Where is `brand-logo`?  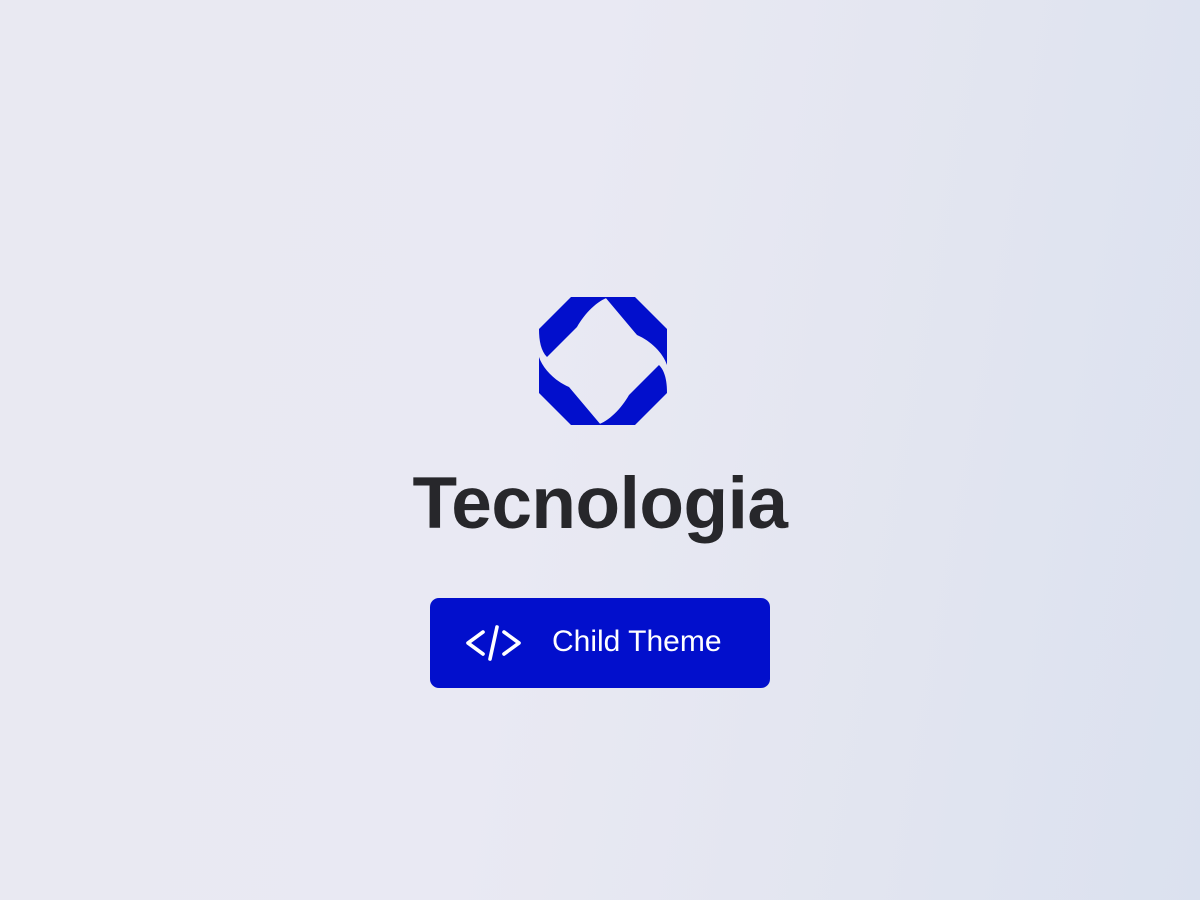
brand-logo is located at coordinates (603, 361).